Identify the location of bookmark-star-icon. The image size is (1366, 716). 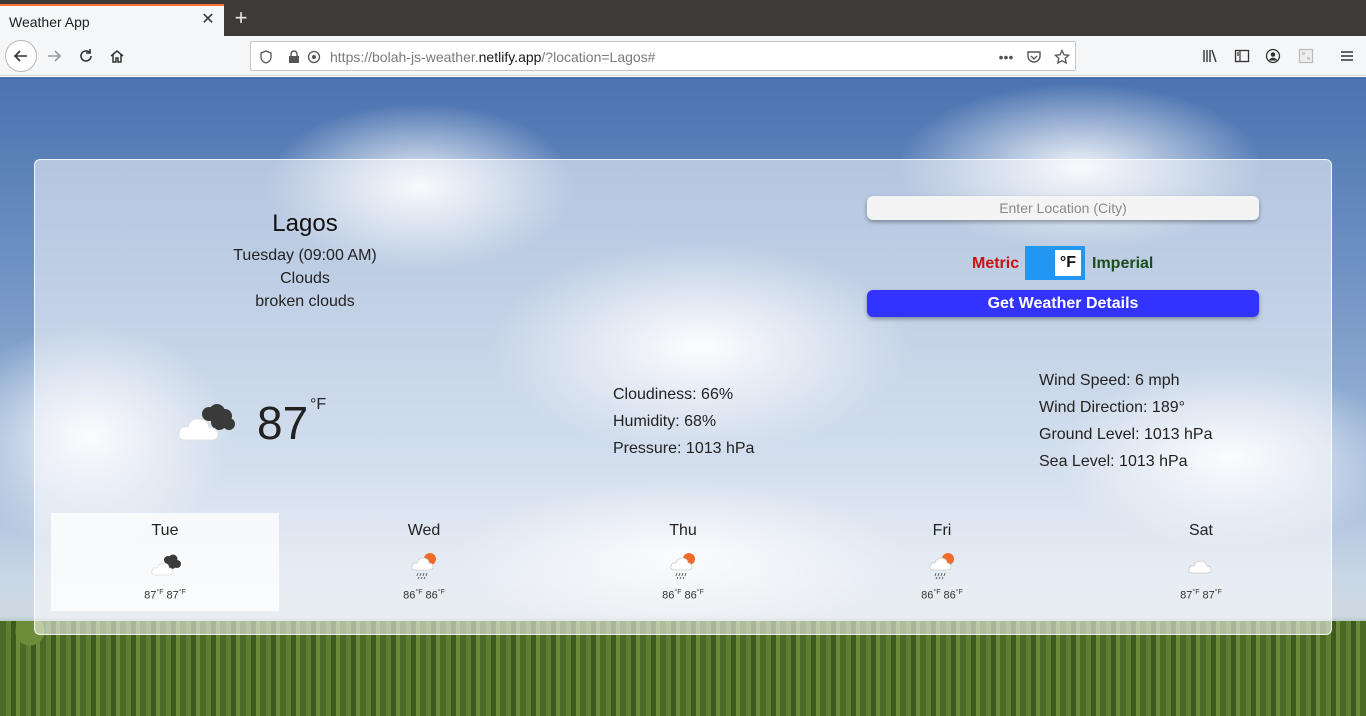
(1062, 57).